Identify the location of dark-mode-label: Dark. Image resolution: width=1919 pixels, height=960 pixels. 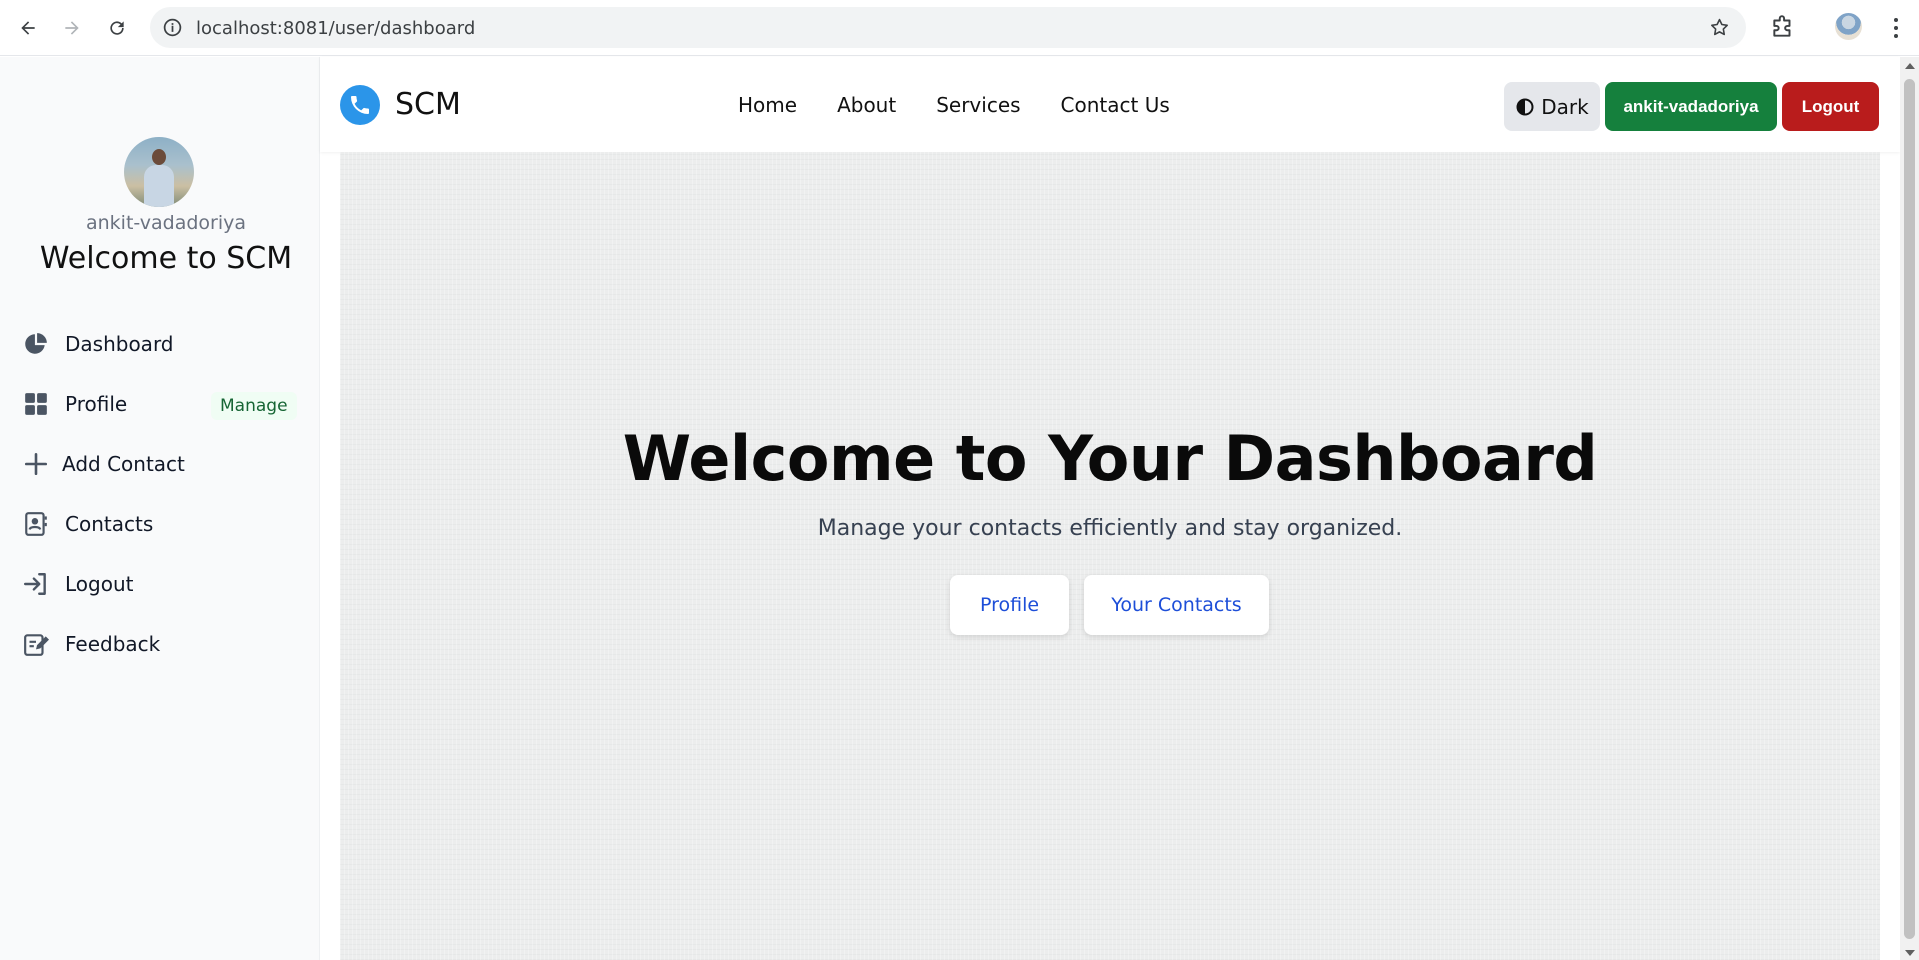
(1565, 106).